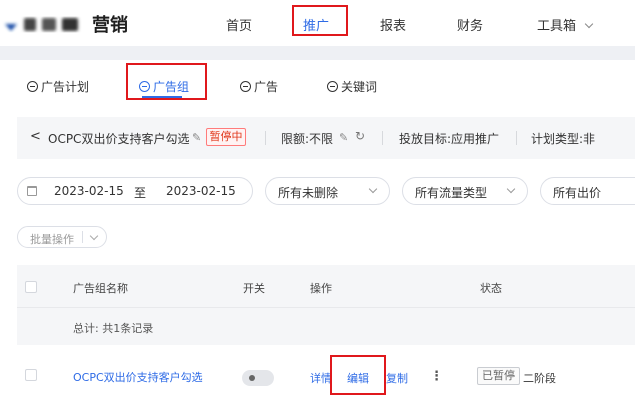 The height and width of the screenshot is (409, 635). What do you see at coordinates (491, 288) in the screenshot?
I see `column-header-status: 状态` at bounding box center [491, 288].